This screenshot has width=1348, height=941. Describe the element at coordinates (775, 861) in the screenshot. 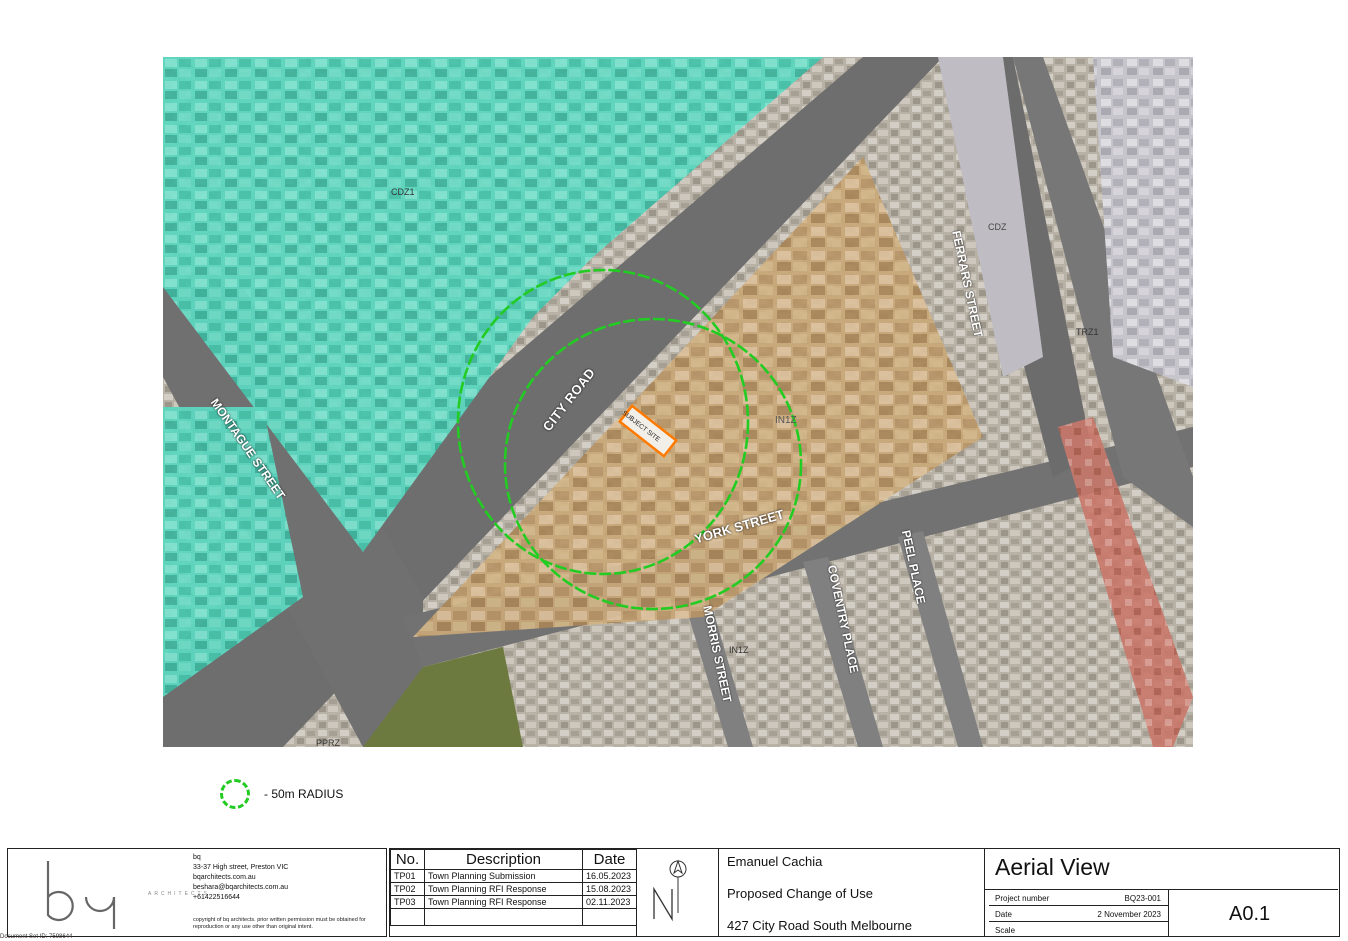

I see `client-name: Emanuel Cachia` at that location.